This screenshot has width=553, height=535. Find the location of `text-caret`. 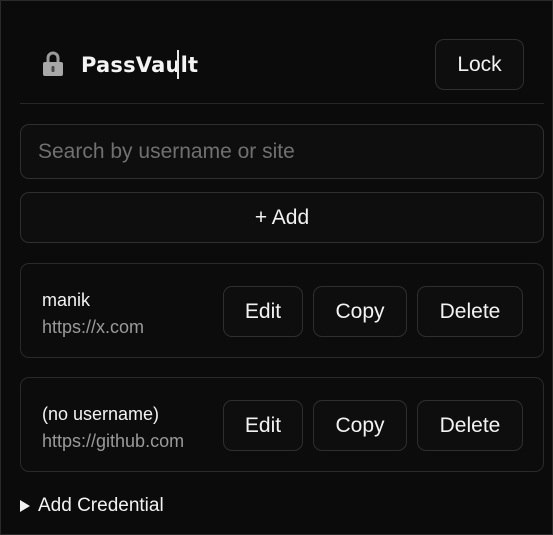

text-caret is located at coordinates (178, 64).